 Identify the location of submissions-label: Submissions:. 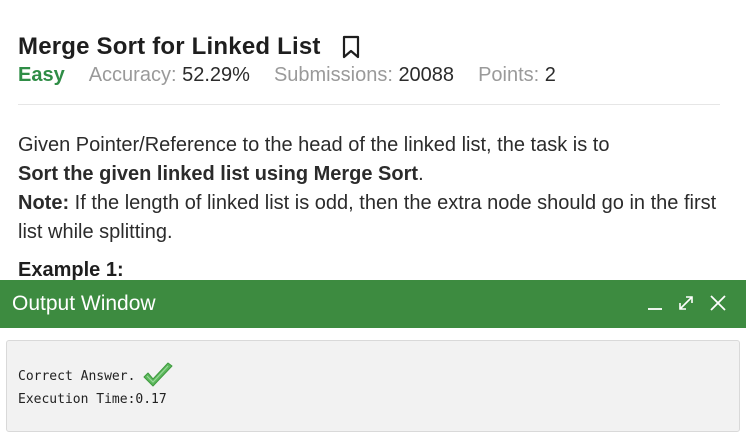
(333, 75).